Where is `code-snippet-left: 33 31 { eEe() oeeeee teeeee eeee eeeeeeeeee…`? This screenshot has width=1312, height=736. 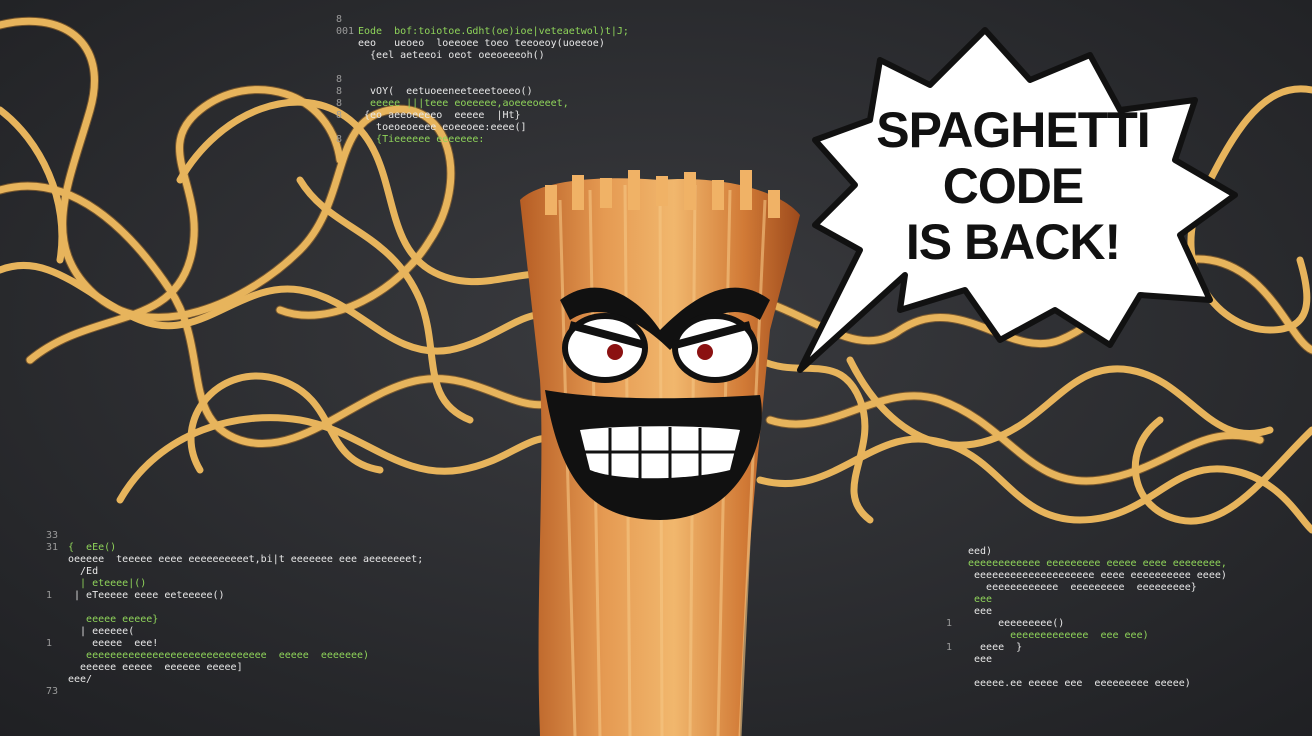
code-snippet-left: 33 31 { eEe() oeeeee teeeee eeee eeeeeeeeee… is located at coordinates (234, 614).